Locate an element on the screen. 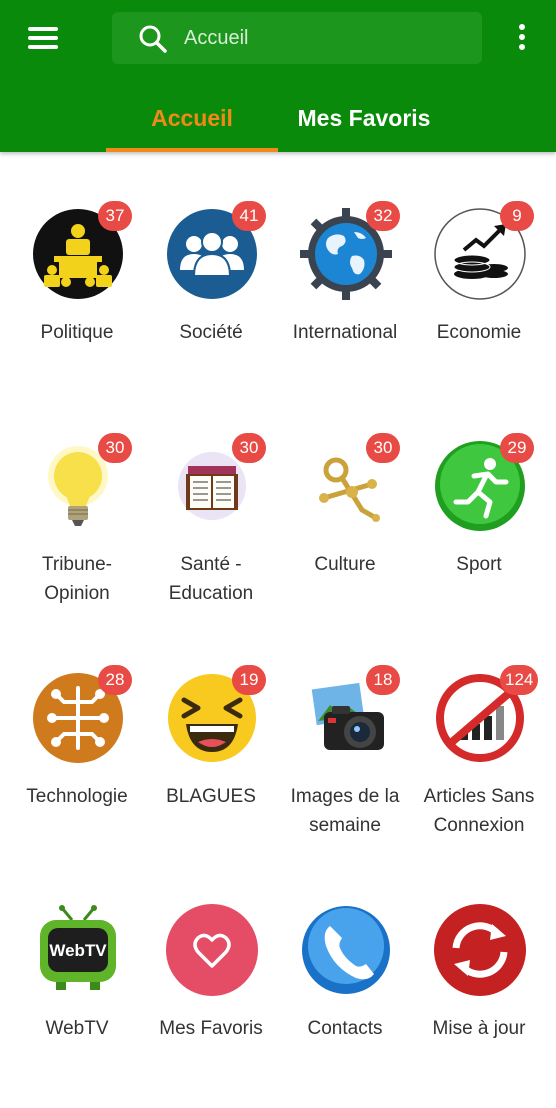 Image resolution: width=556 pixels, height=1108 pixels. category-economie: 9 Economie is located at coordinates (479, 296).